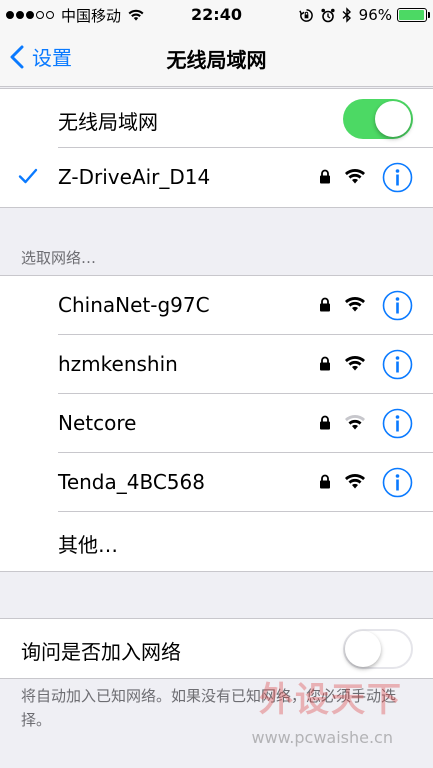 The height and width of the screenshot is (768, 433). What do you see at coordinates (375, 15) in the screenshot?
I see `battery-percent: 96%` at bounding box center [375, 15].